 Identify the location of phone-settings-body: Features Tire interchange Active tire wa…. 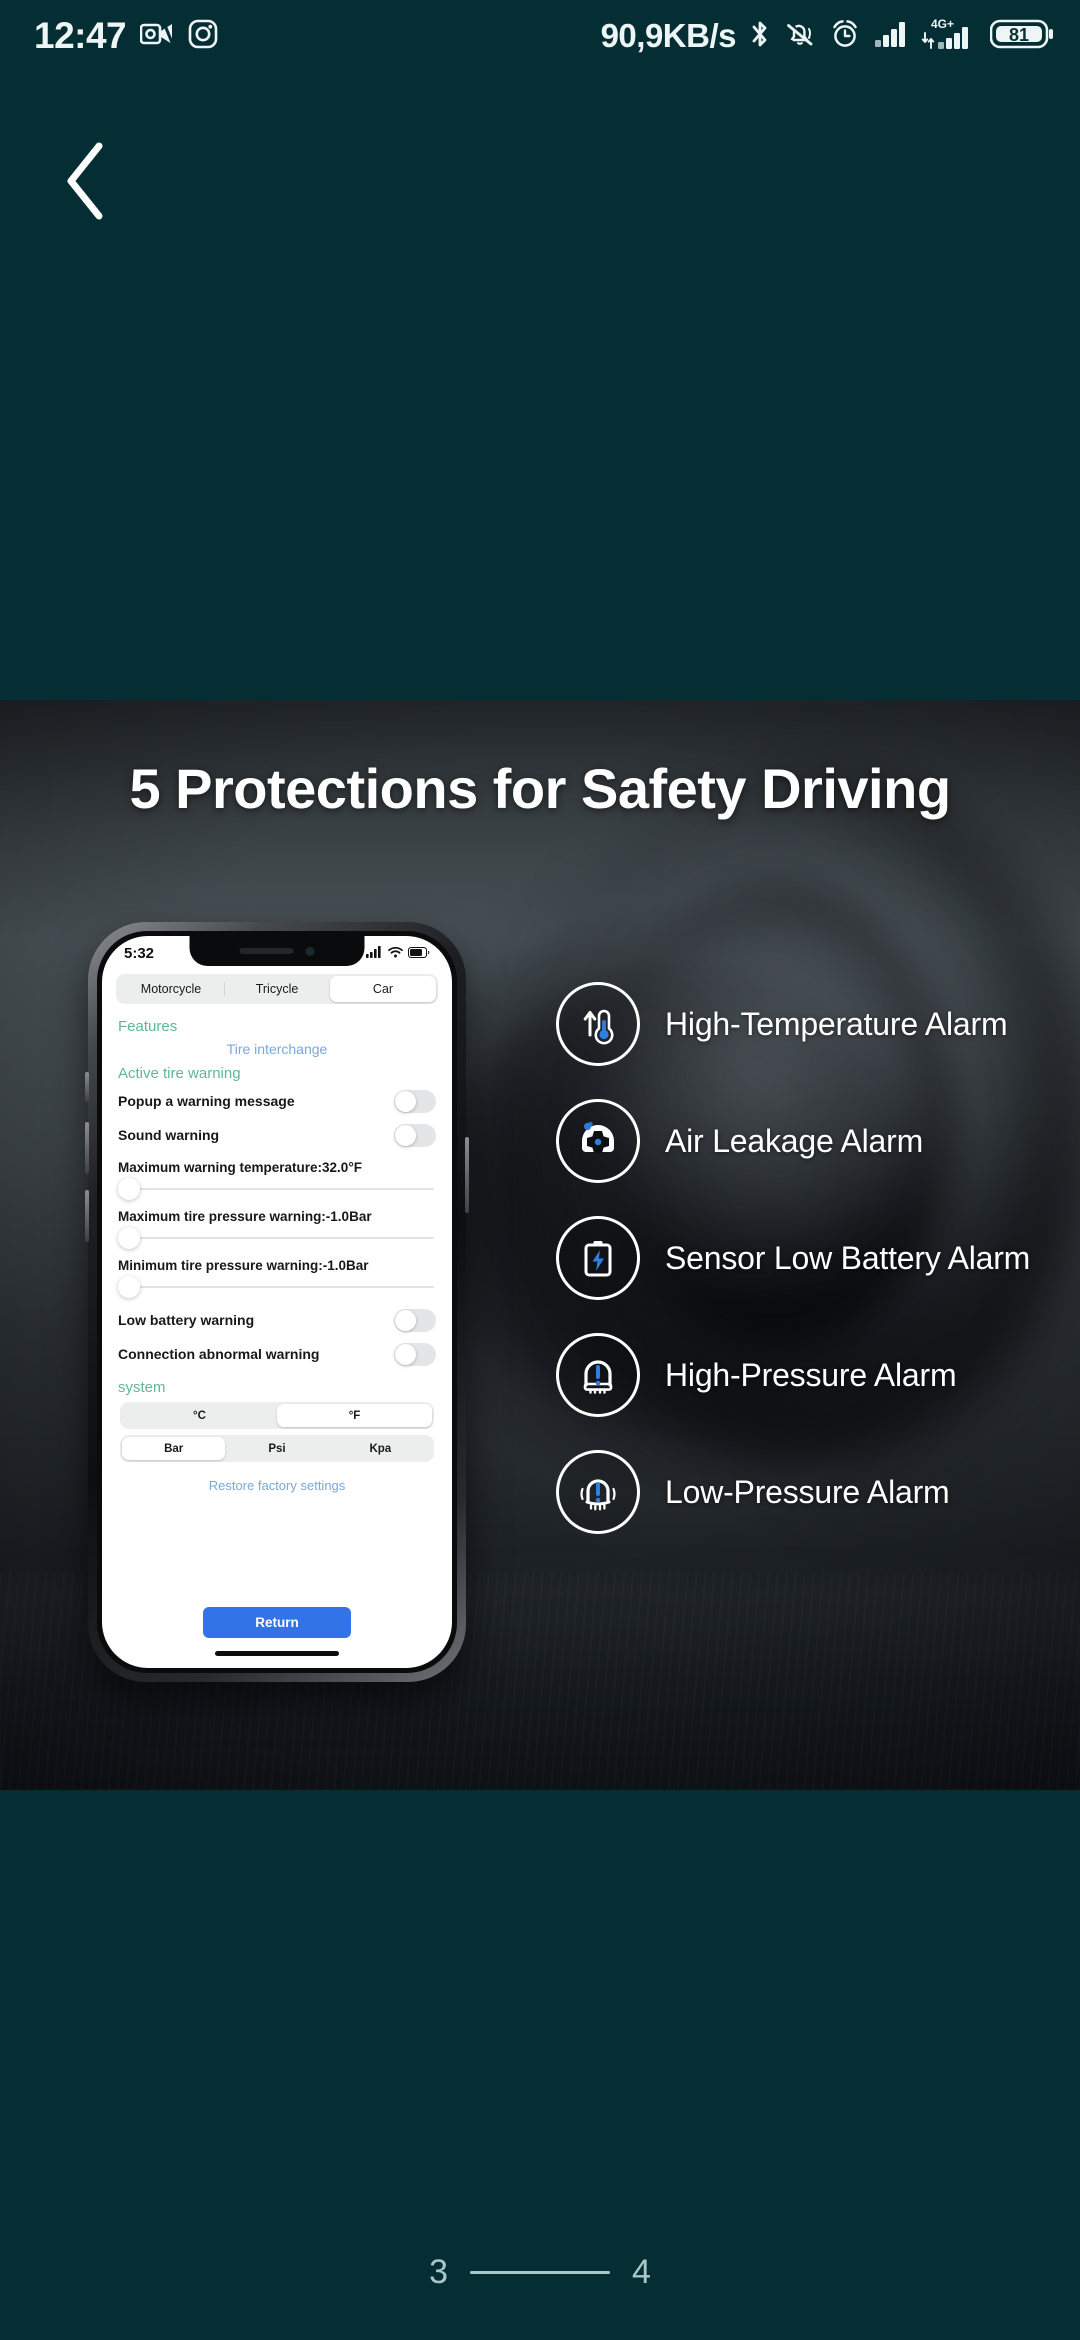
(277, 1200).